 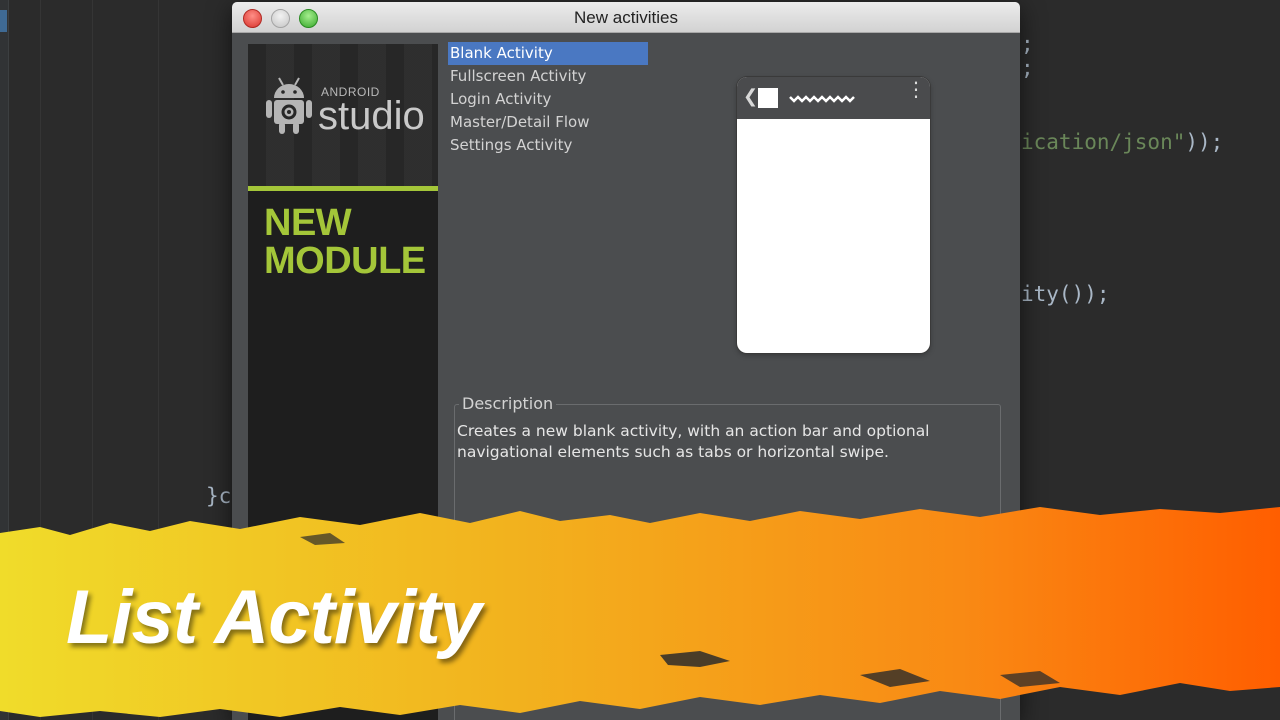 I want to click on video-title-overlay: List Activity, so click(x=274, y=617).